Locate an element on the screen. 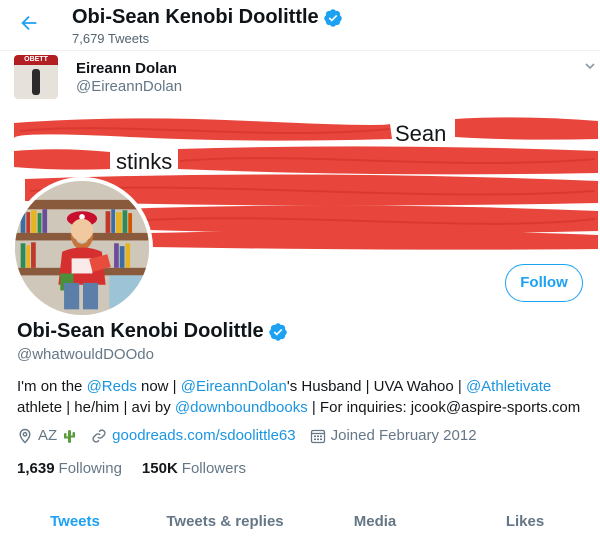 This screenshot has width=600, height=544. profile-name: Obi-Sean Kenobi Doolittle is located at coordinates (140, 331).